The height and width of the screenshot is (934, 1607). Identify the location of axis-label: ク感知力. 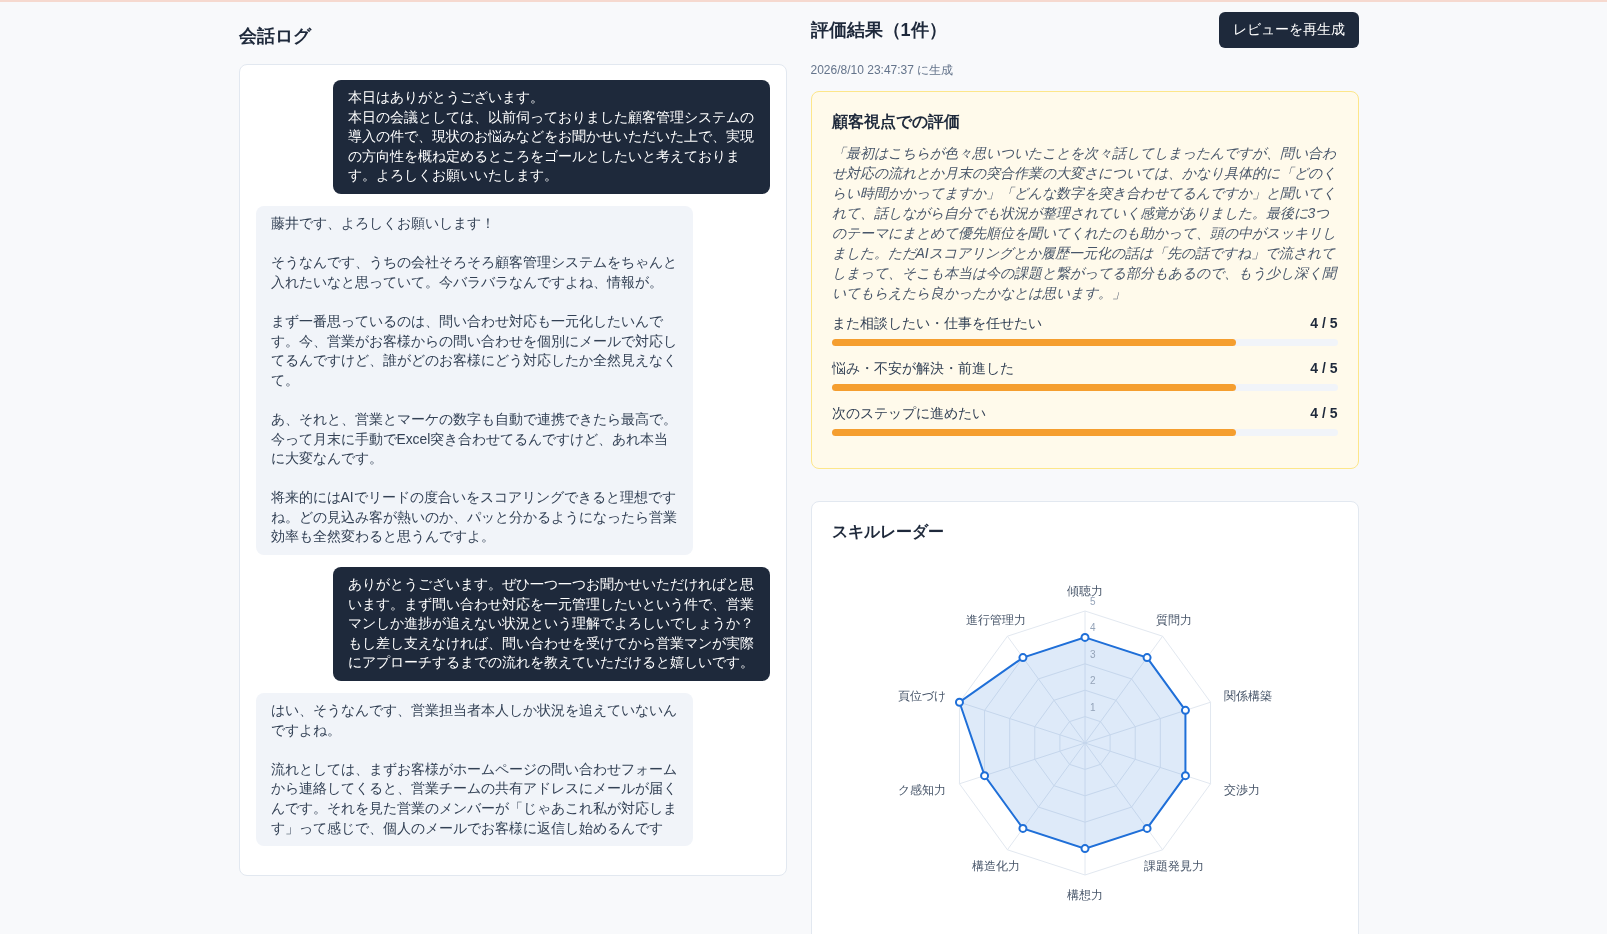
(921, 789).